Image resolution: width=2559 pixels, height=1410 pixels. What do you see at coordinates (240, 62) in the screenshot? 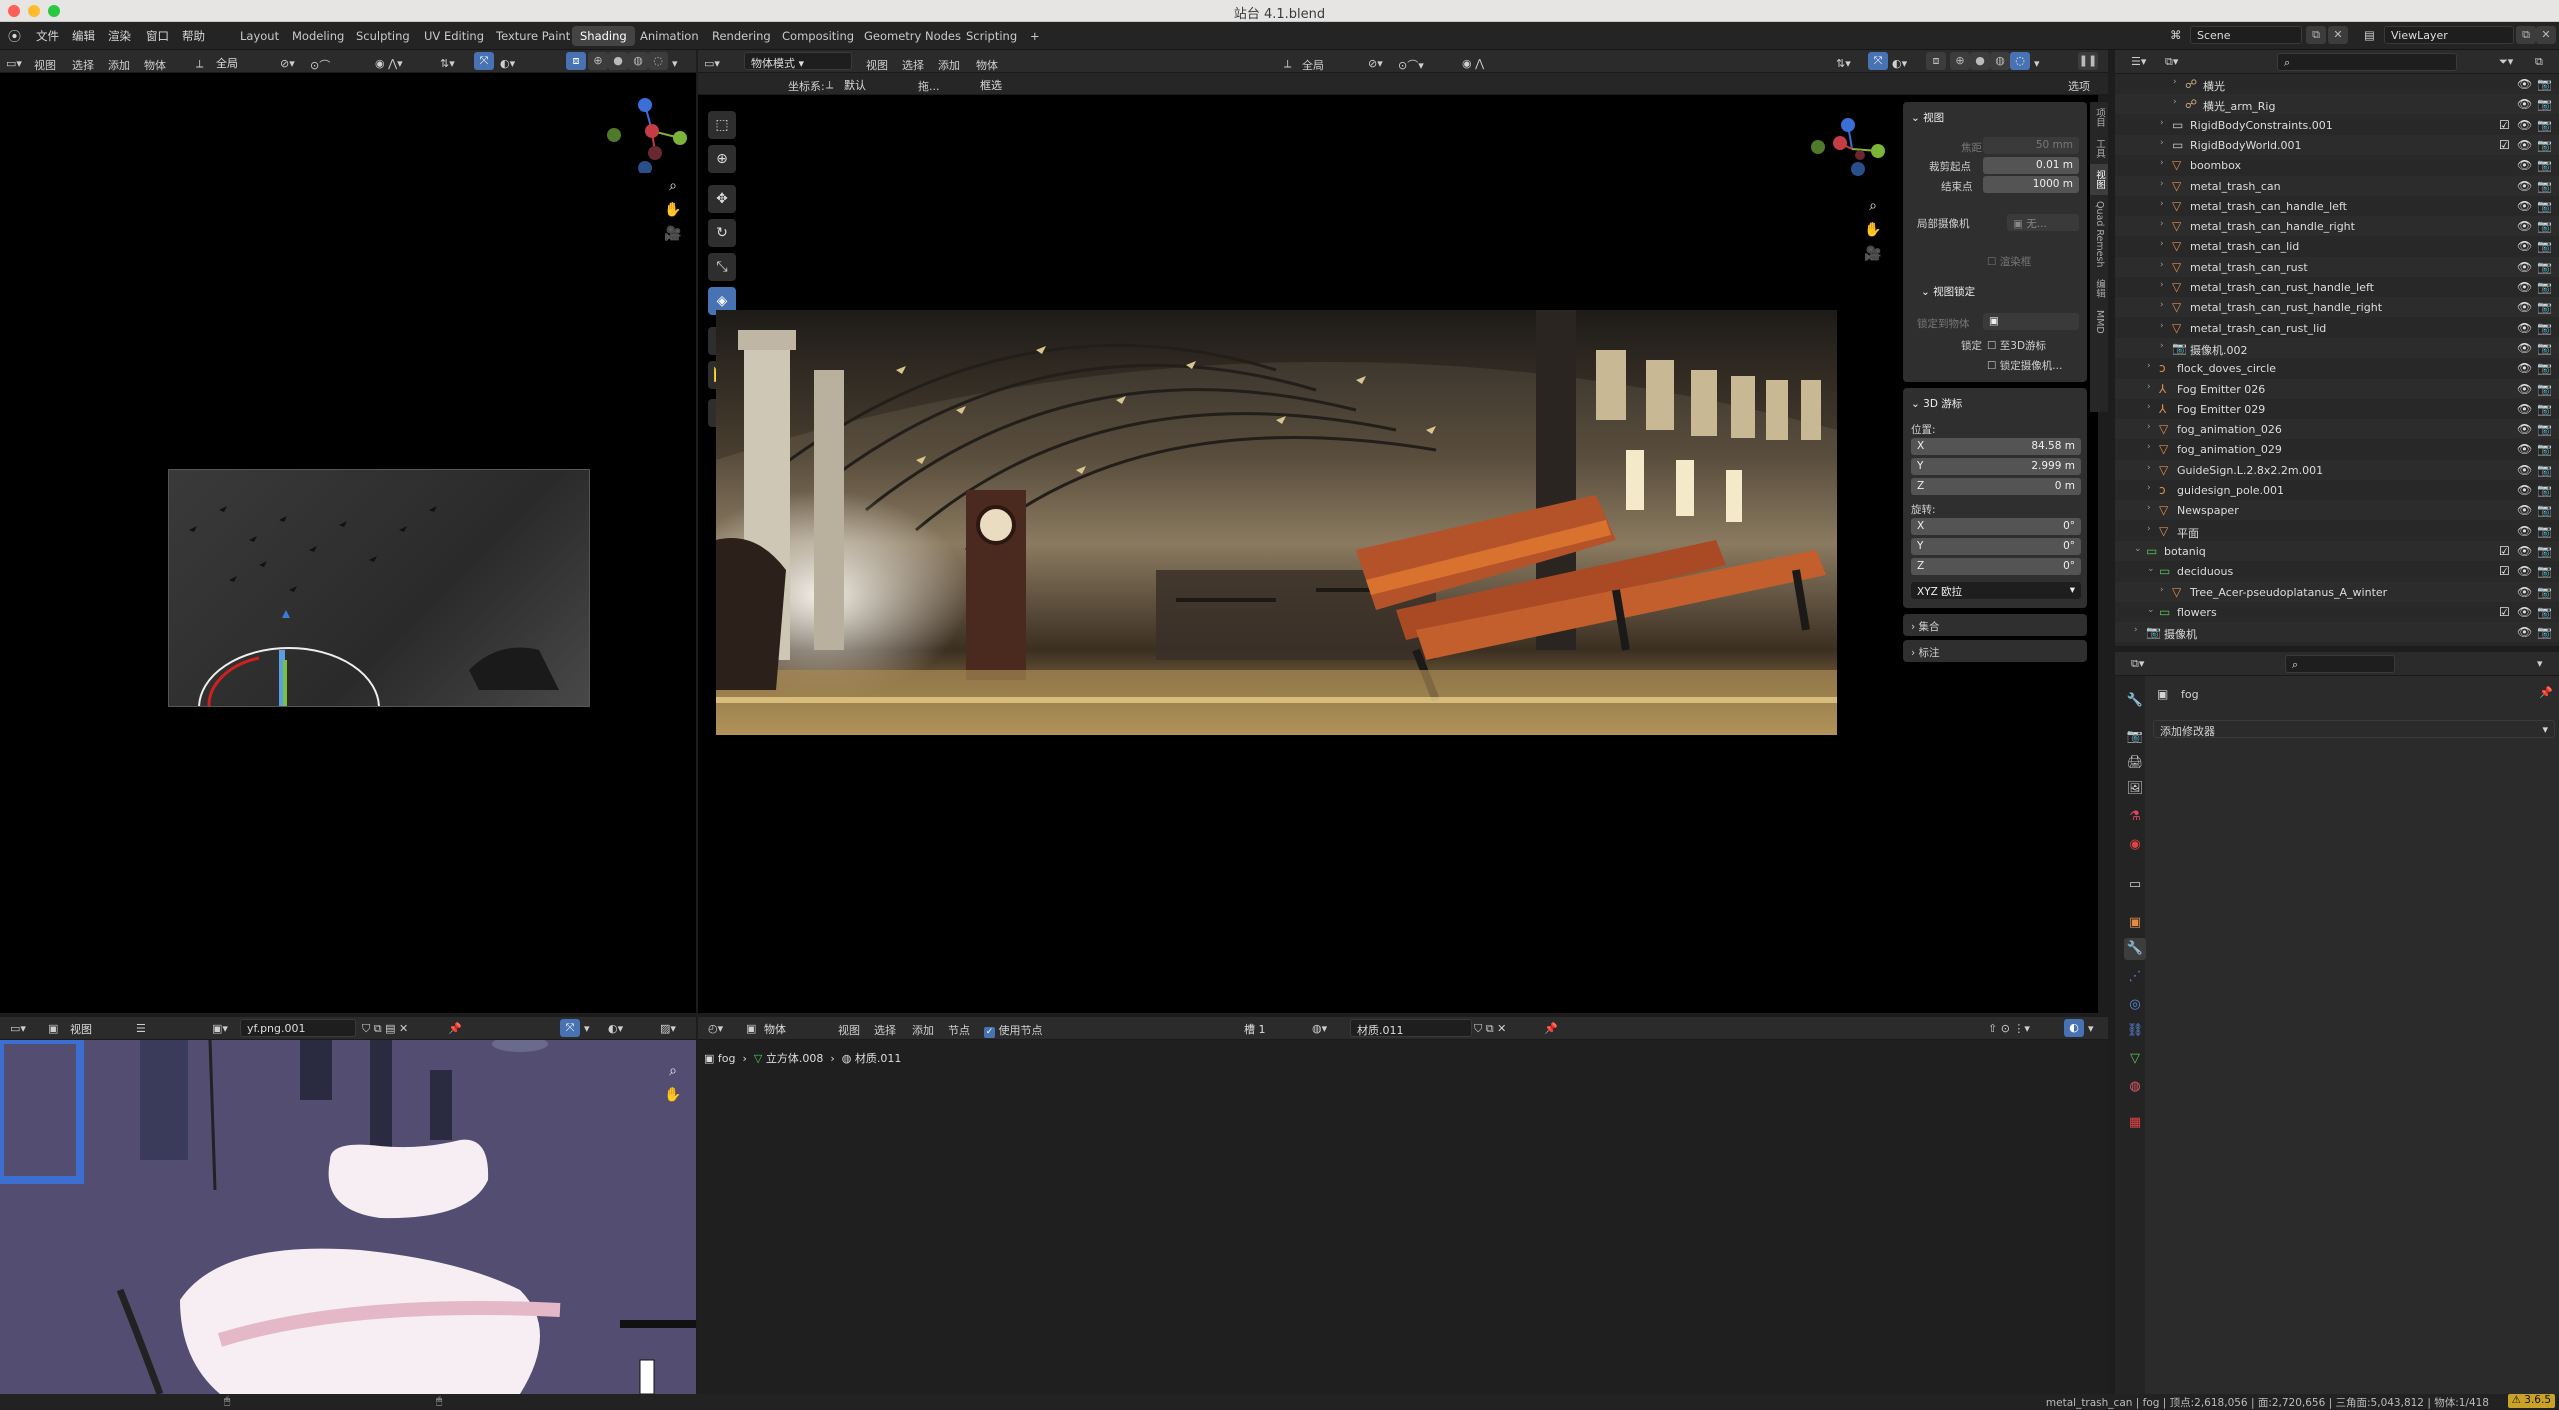
I see `left-transform-orientation: 全局` at bounding box center [240, 62].